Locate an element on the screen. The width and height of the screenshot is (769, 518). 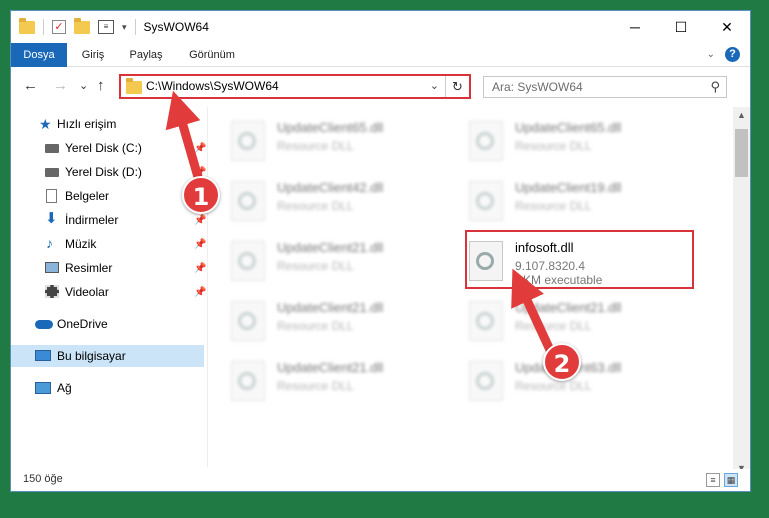
file-item: UpdateClient42.dll Resource DLL is located at coordinates (326, 201).